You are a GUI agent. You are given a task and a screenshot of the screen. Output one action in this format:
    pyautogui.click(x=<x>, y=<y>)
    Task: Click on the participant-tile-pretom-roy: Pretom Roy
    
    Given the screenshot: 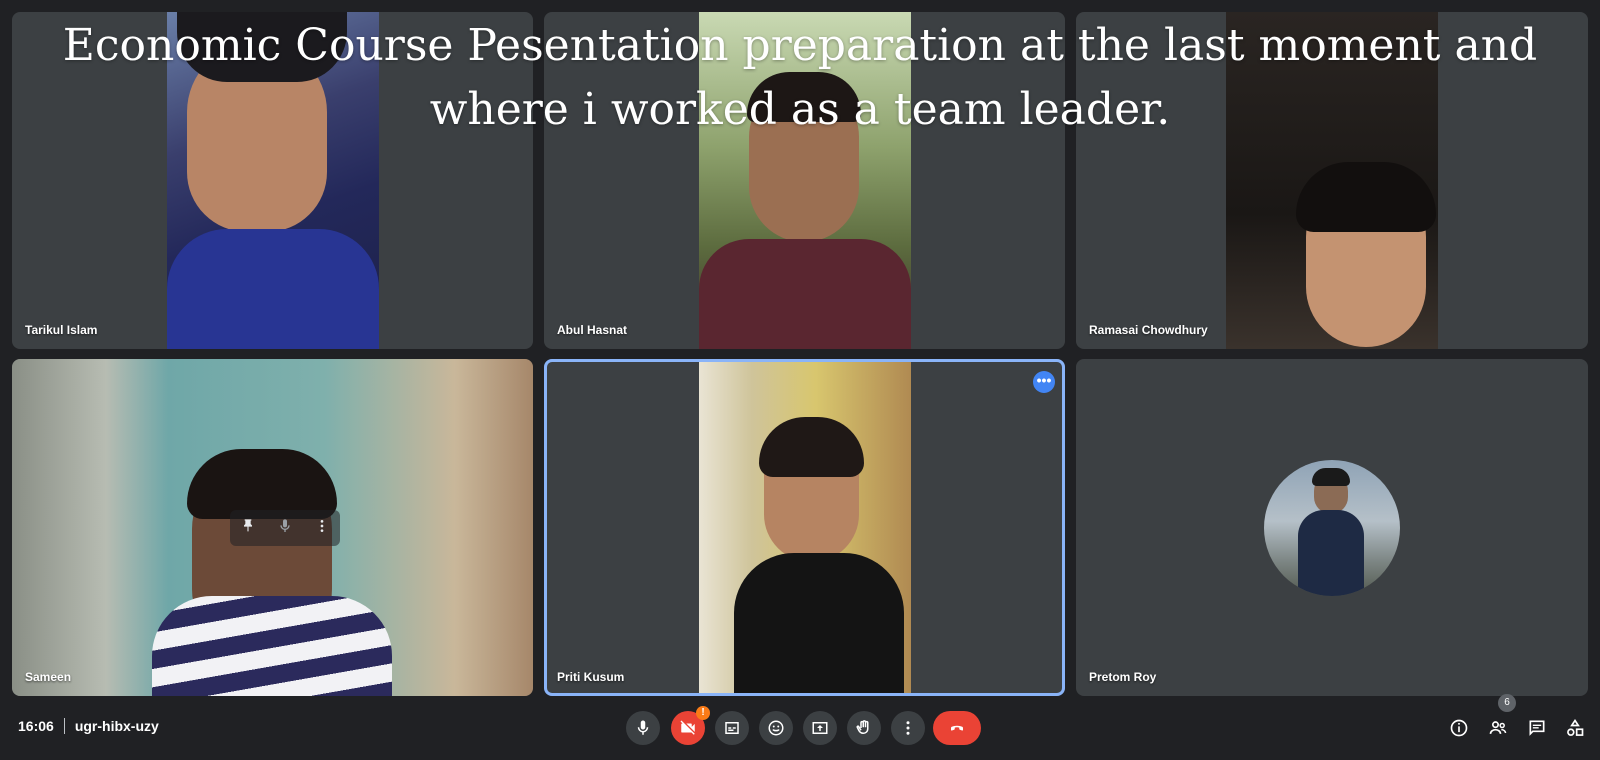 What is the action you would take?
    pyautogui.click(x=1332, y=527)
    